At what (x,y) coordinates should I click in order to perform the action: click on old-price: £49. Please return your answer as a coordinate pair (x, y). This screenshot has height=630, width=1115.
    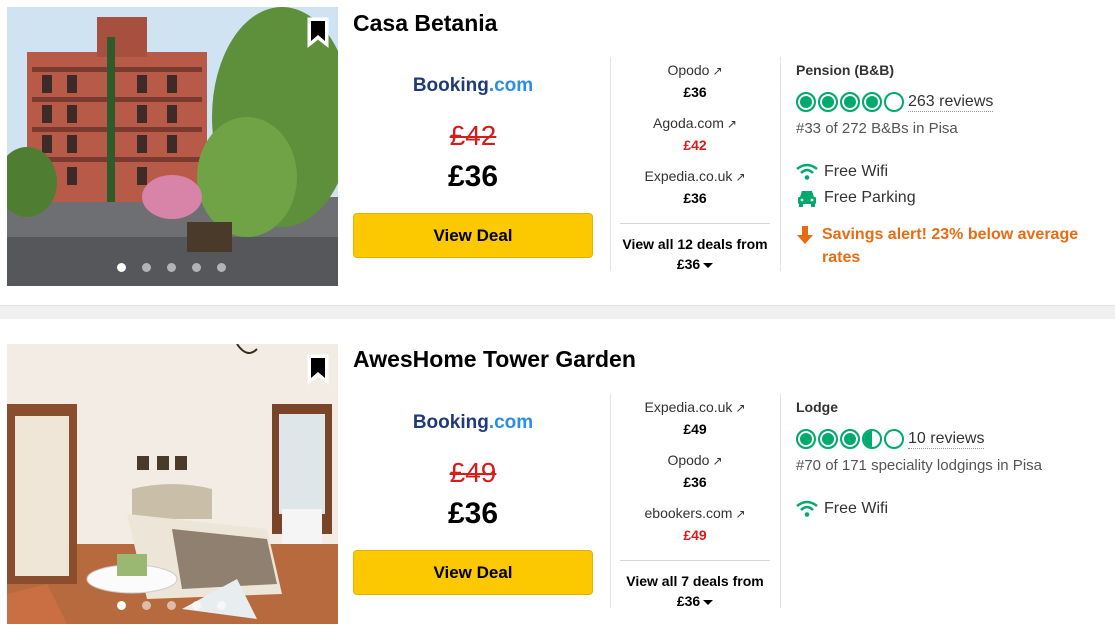
    Looking at the image, I should click on (473, 472).